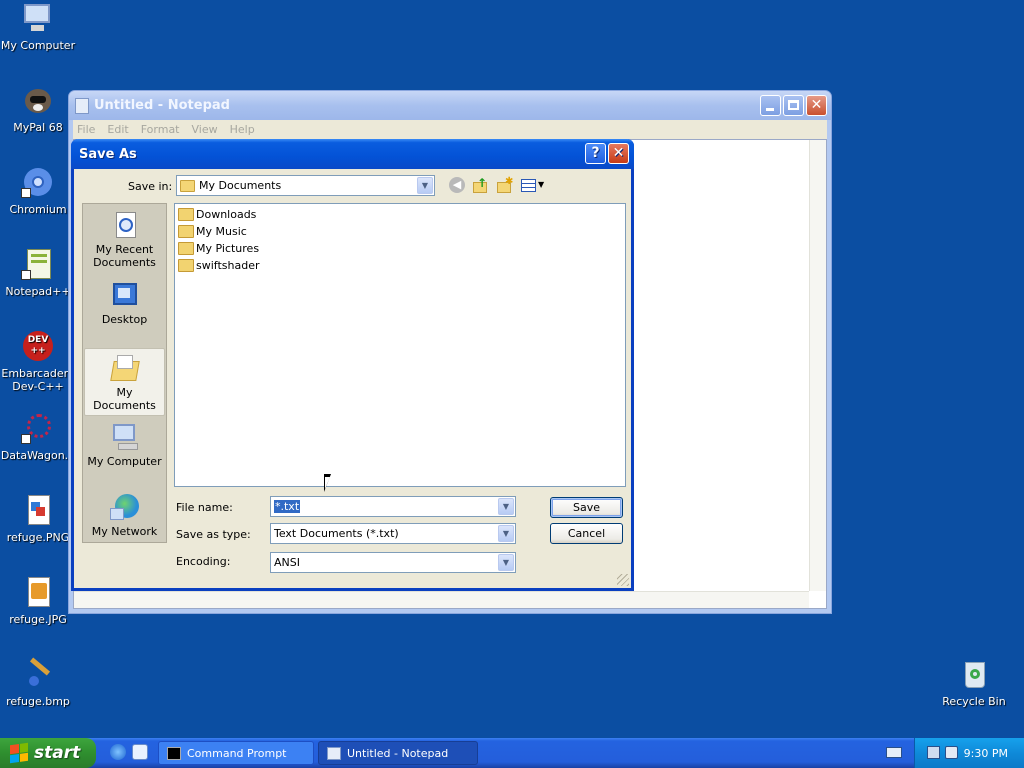 The width and height of the screenshot is (1024, 768). I want to click on notepad-menubar: File Edit Format View Help, so click(450, 129).